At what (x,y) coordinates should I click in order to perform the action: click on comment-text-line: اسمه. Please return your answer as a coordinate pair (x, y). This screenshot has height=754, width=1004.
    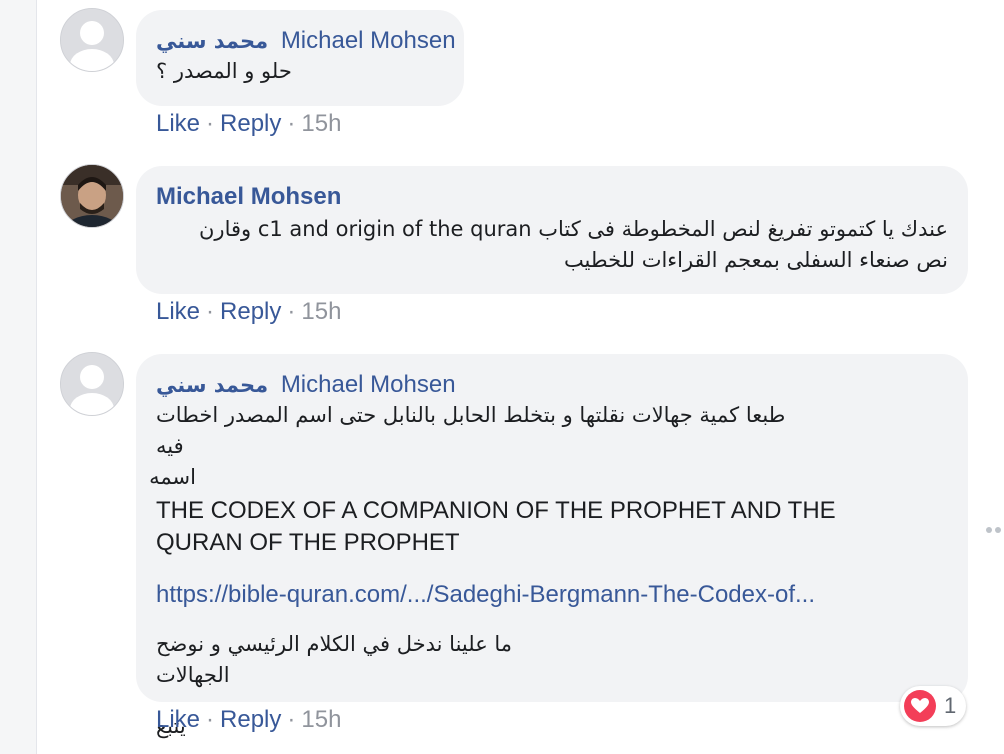
    Looking at the image, I should click on (172, 477).